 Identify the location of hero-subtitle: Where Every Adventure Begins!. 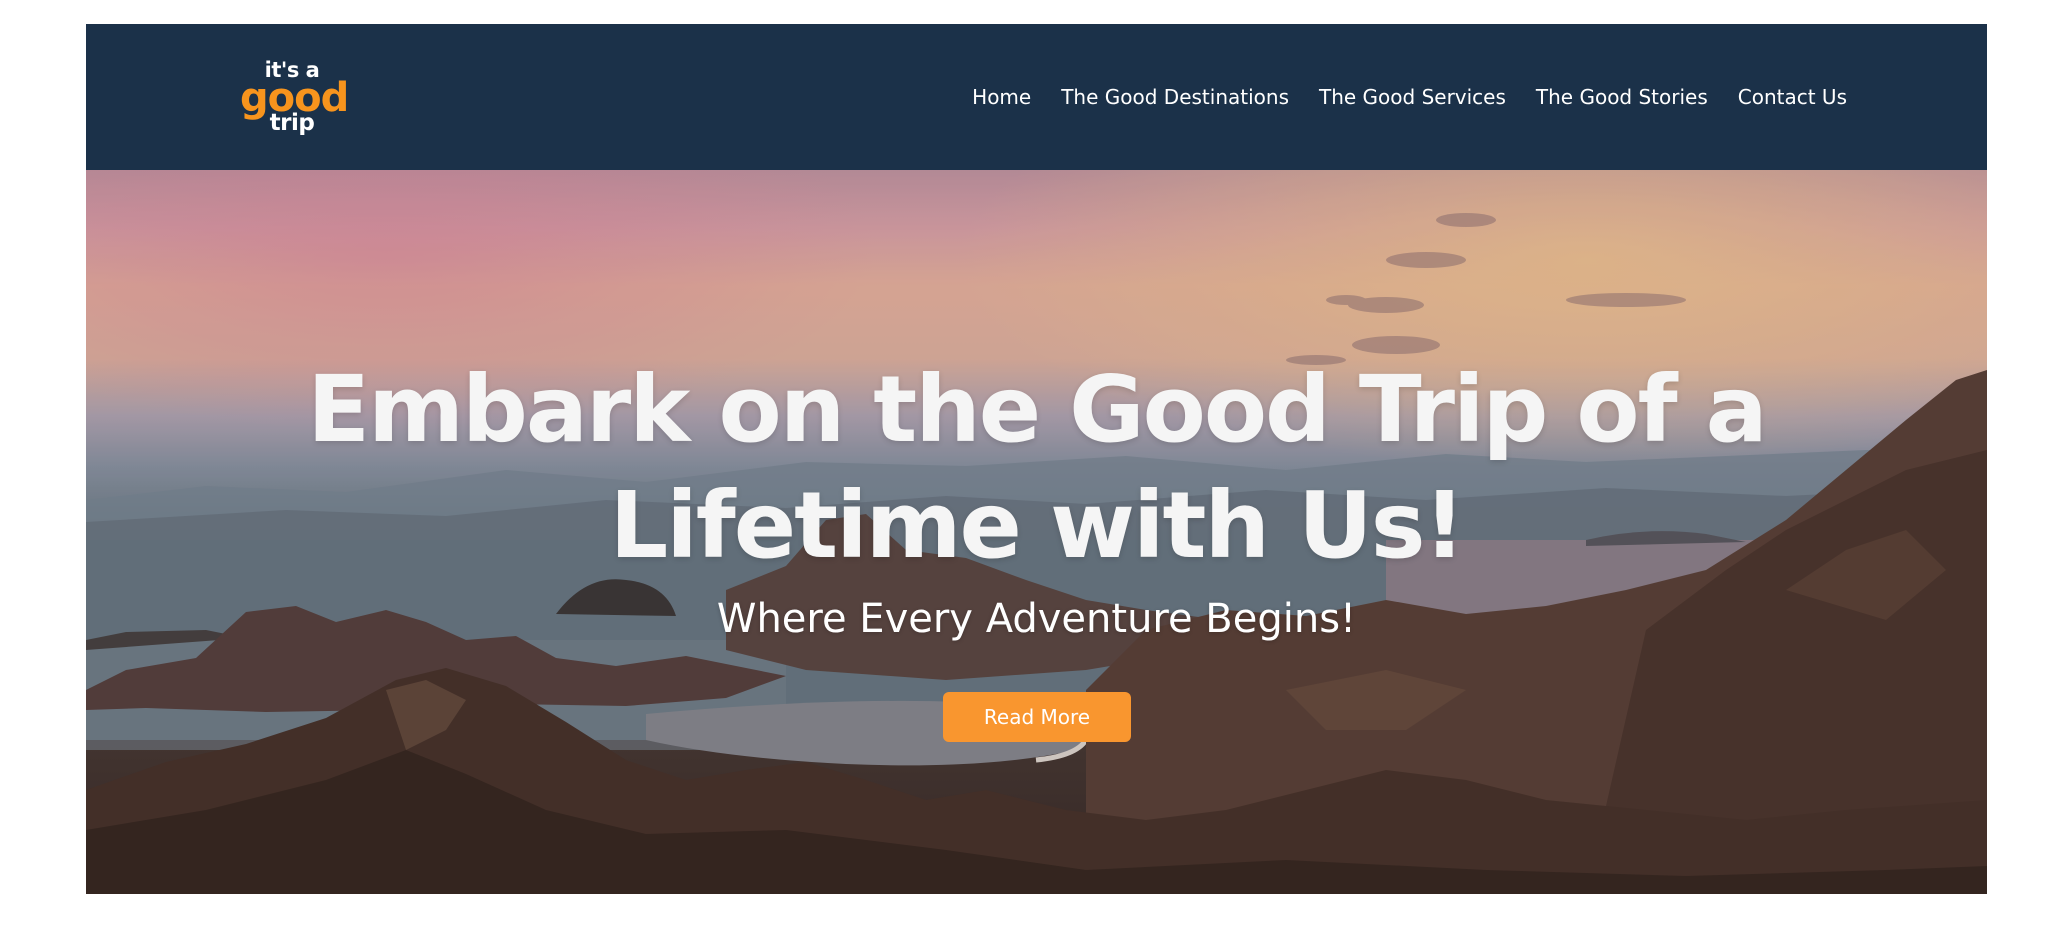
(1036, 619).